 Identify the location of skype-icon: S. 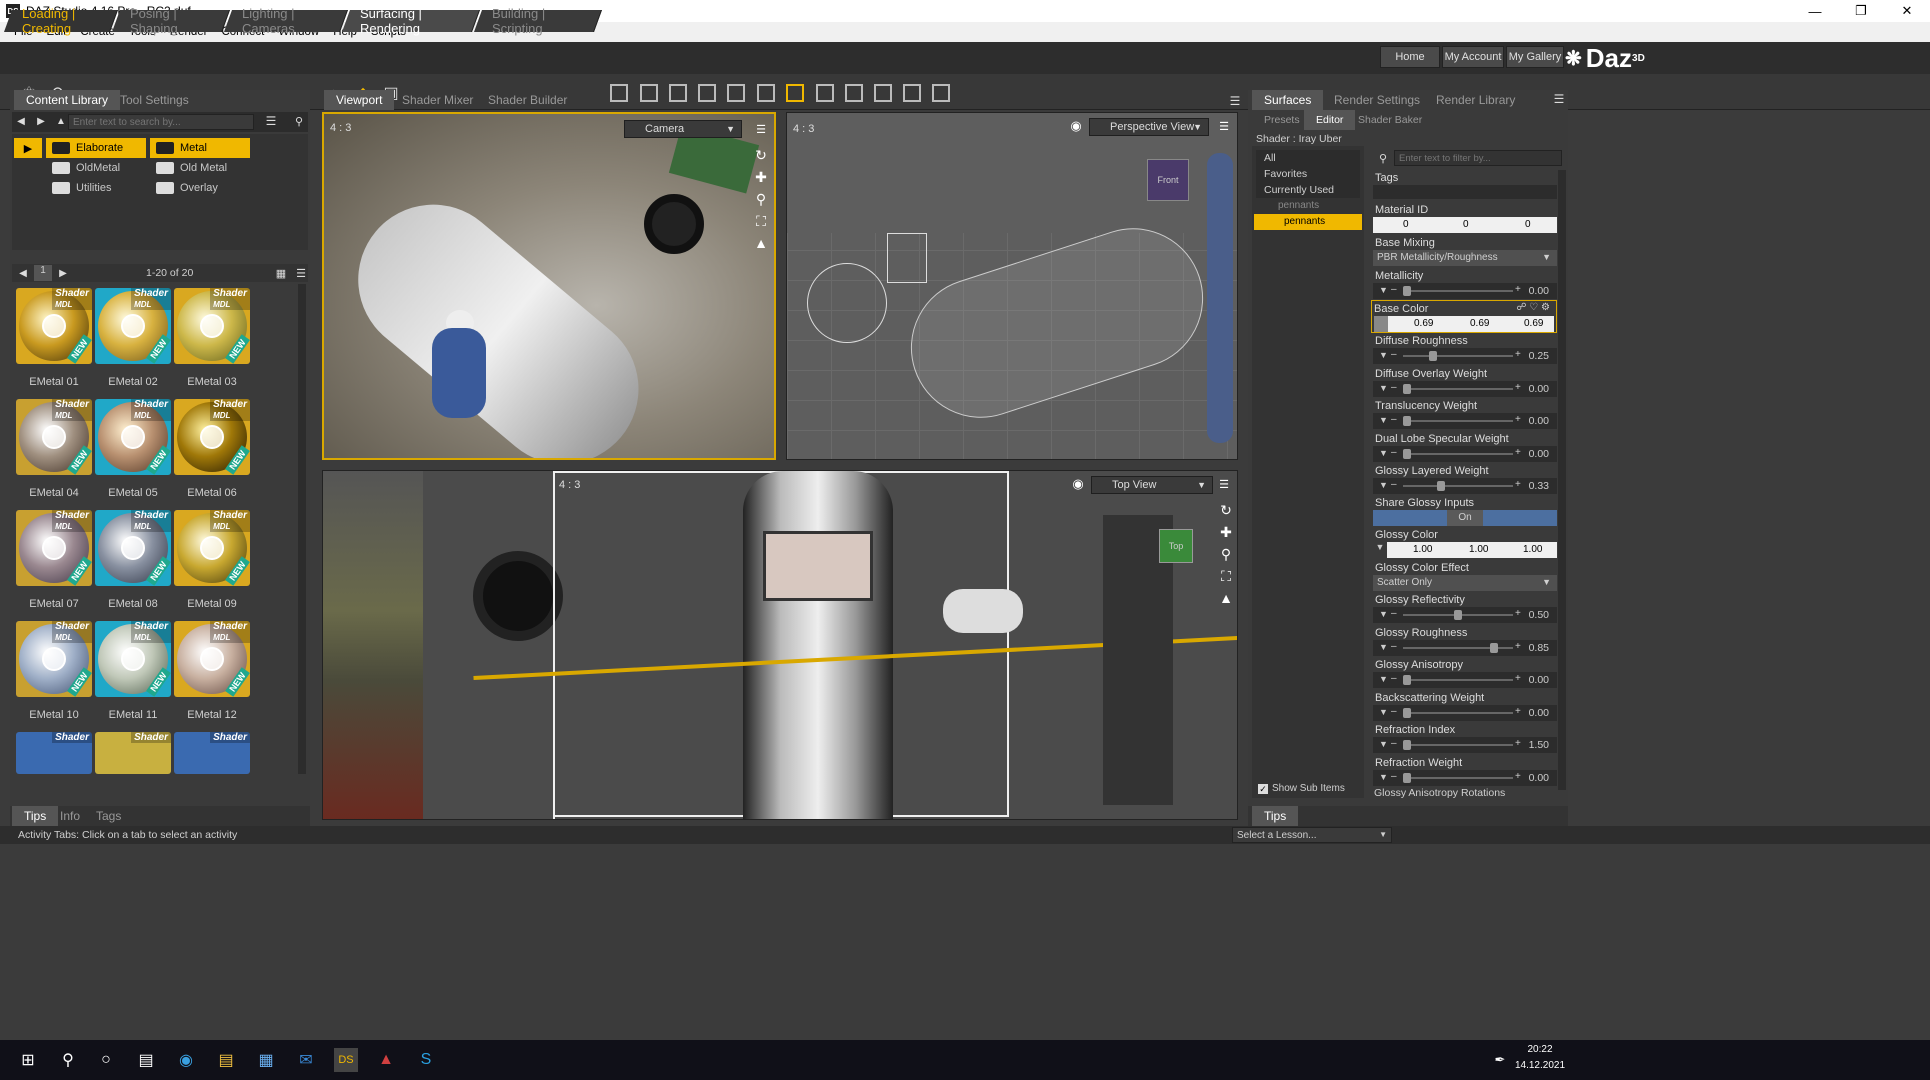
(426, 1060).